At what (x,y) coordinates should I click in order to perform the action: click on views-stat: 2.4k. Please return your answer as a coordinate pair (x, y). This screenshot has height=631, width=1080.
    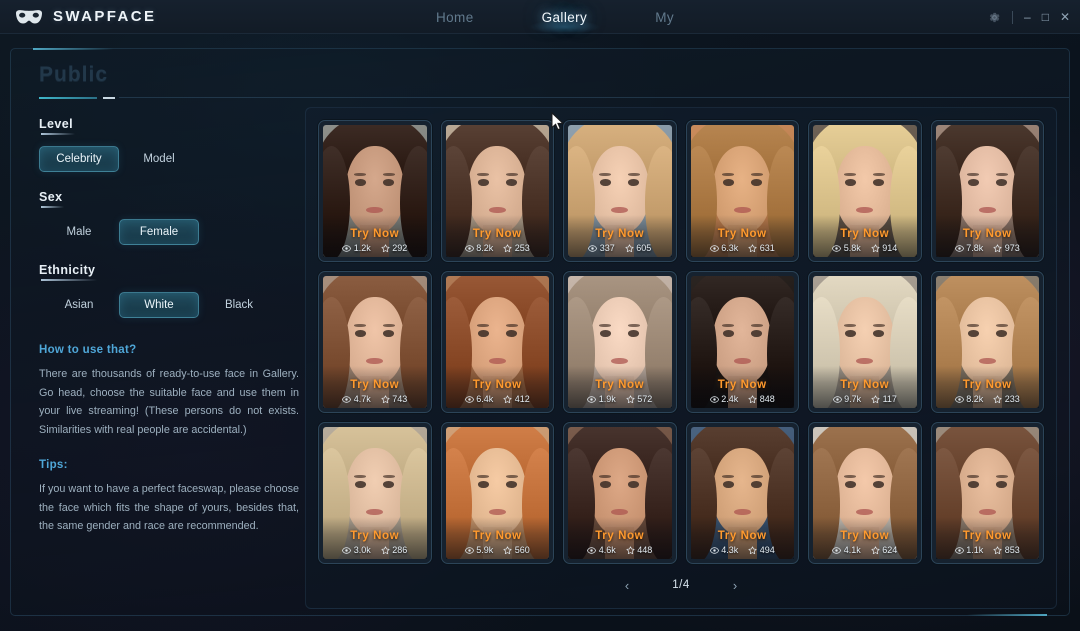
    Looking at the image, I should click on (723, 399).